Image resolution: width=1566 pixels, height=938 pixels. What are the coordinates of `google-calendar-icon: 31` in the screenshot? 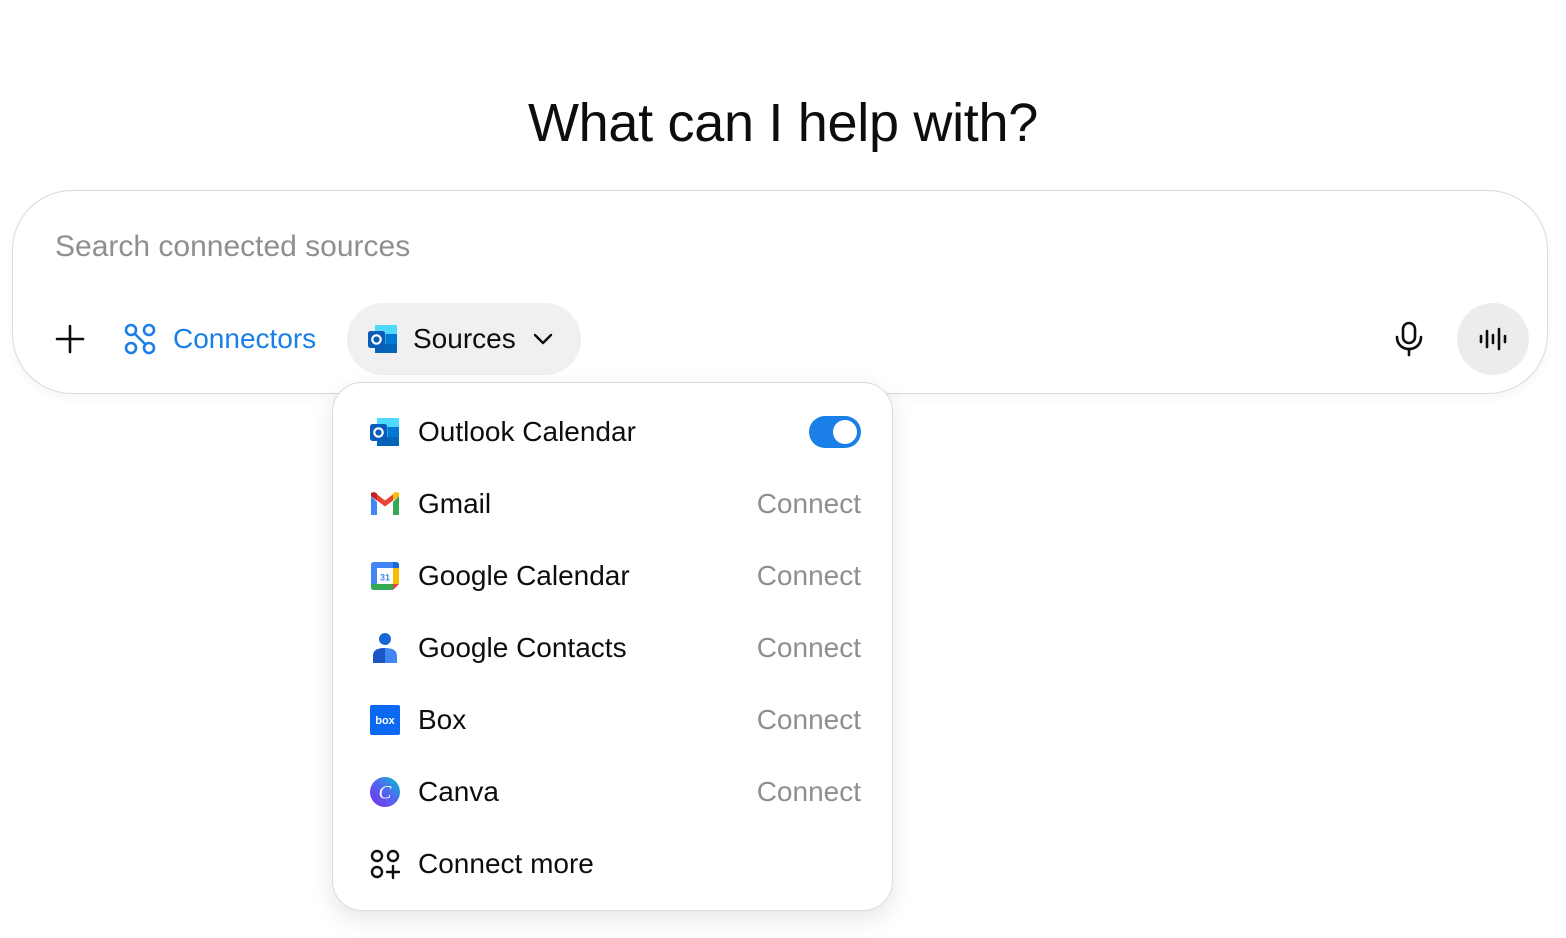 It's located at (385, 576).